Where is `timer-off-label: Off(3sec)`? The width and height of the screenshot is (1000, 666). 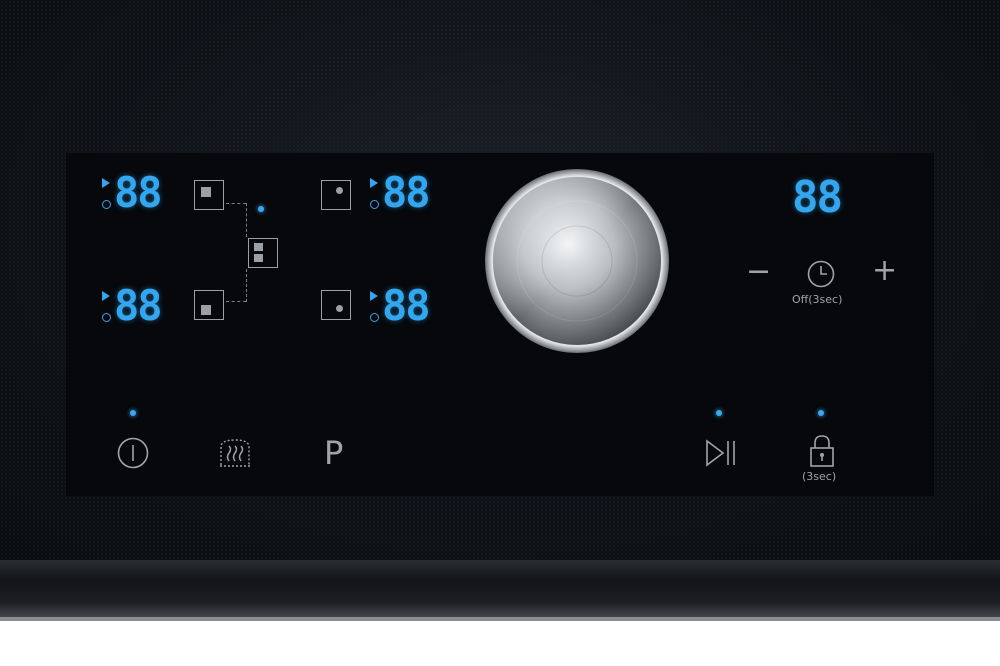
timer-off-label: Off(3sec) is located at coordinates (817, 299).